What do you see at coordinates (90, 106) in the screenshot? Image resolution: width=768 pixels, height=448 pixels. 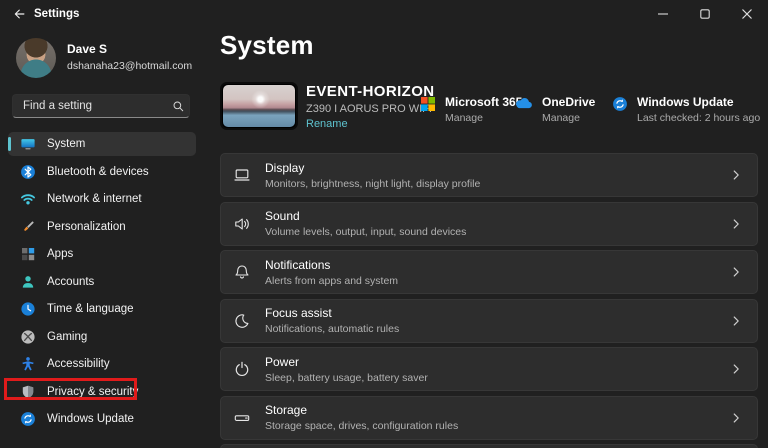 I see `search-input` at bounding box center [90, 106].